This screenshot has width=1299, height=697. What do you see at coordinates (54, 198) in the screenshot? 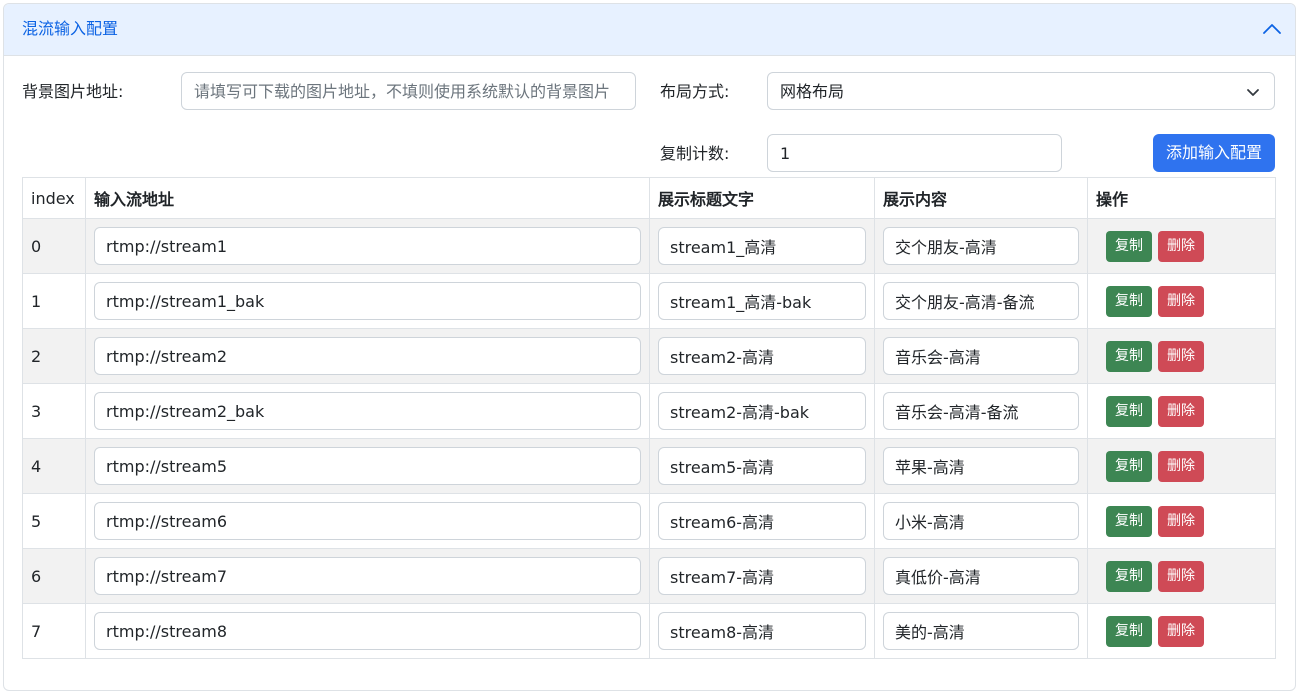
I see `header-index: index` at bounding box center [54, 198].